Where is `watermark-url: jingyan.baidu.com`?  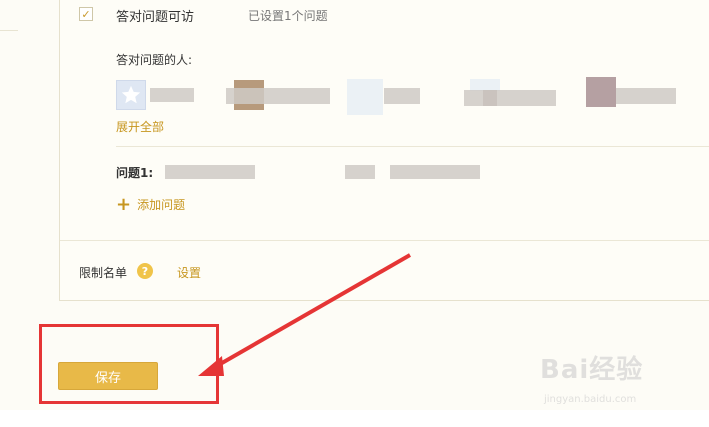
watermark-url: jingyan.baidu.com is located at coordinates (590, 399).